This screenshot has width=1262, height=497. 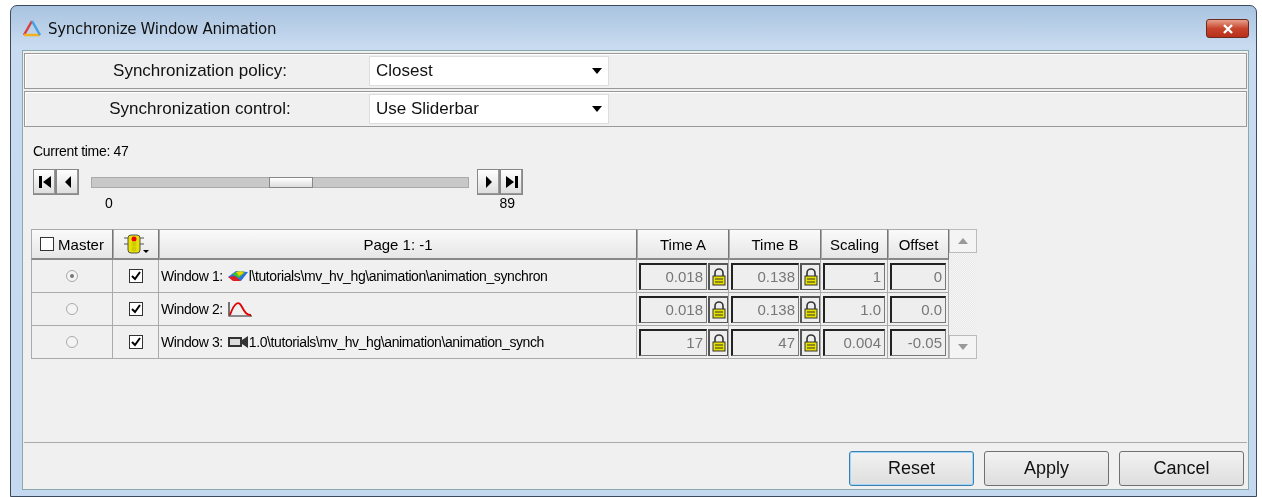 I want to click on column-header: Time B, so click(x=775, y=244).